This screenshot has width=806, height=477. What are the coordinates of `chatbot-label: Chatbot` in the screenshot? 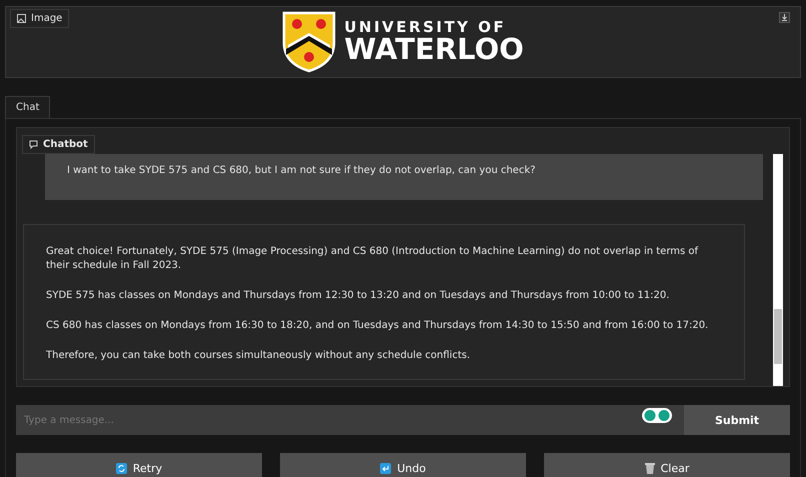 It's located at (58, 144).